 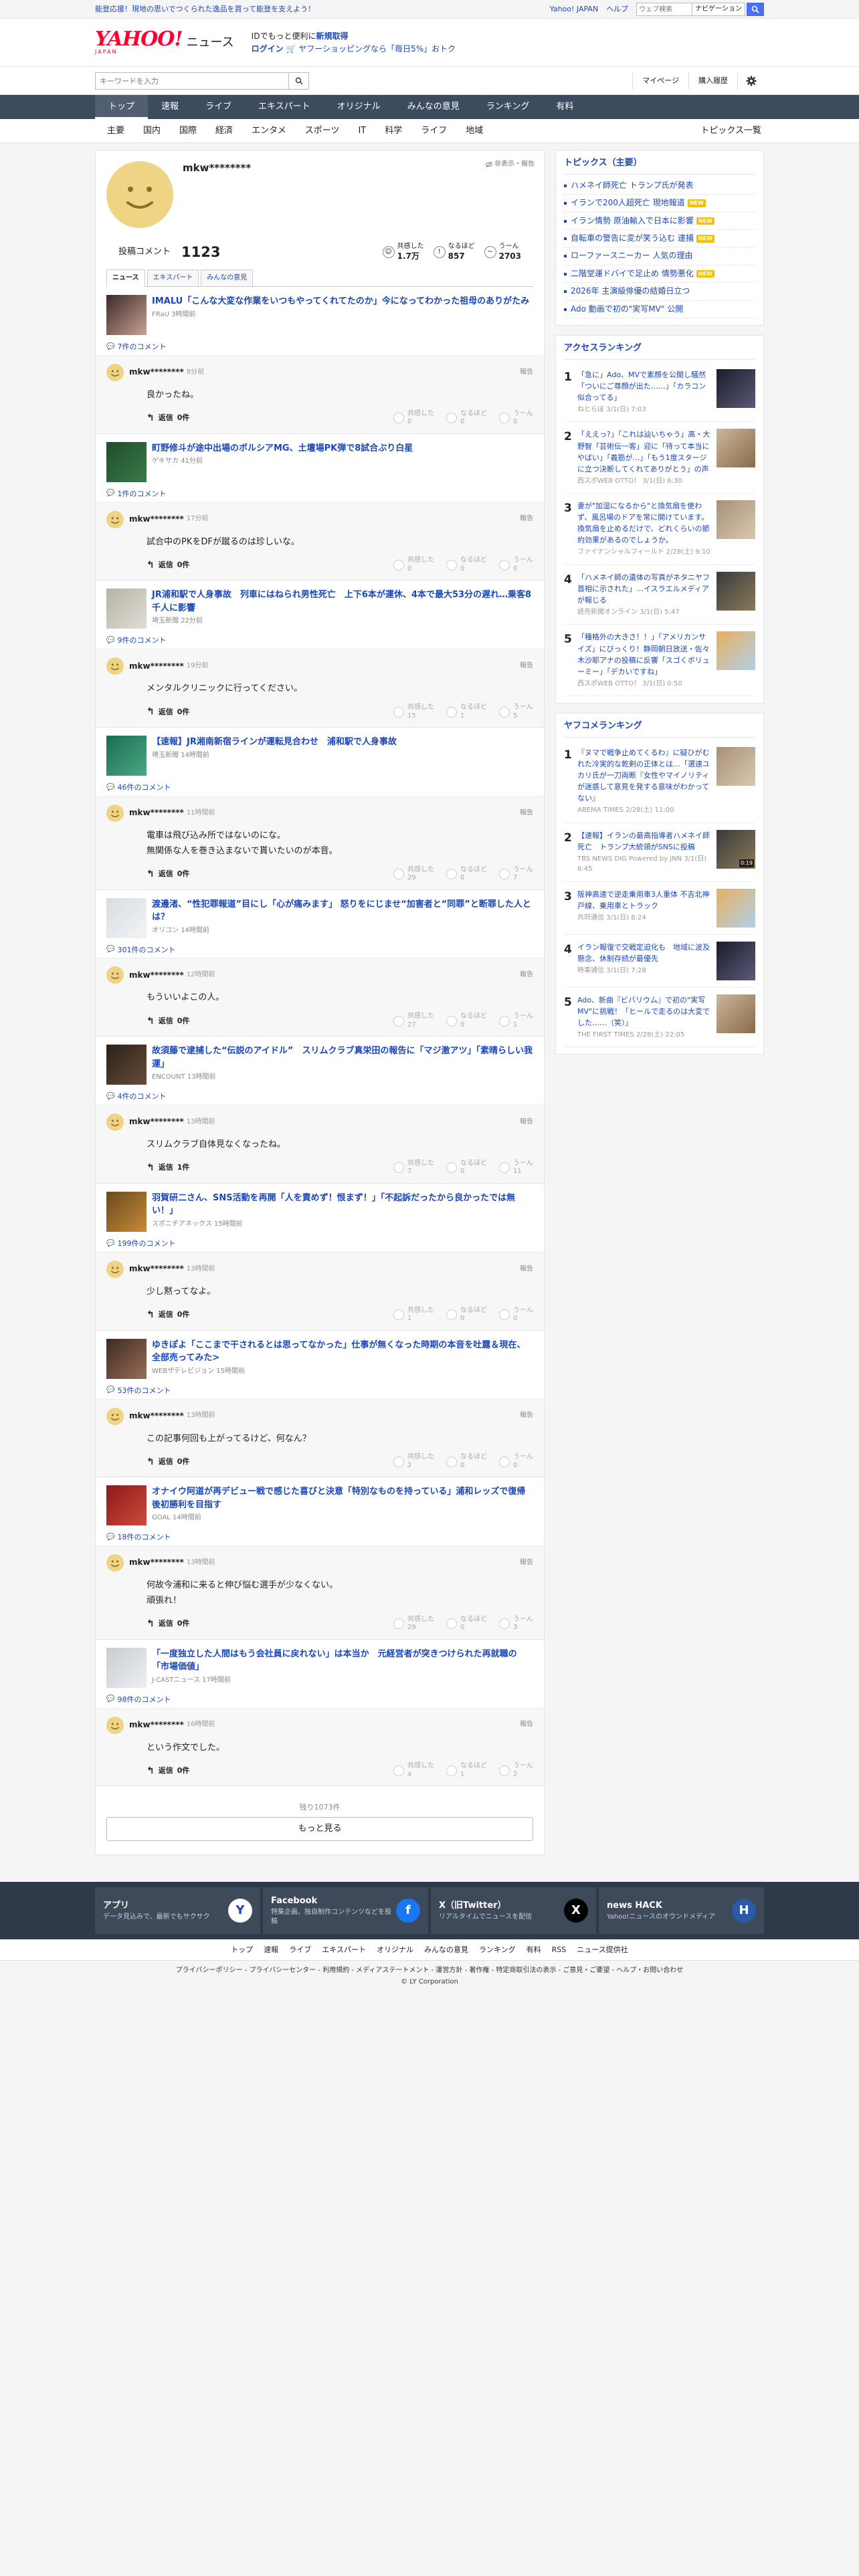 What do you see at coordinates (660, 186) in the screenshot?
I see `topic-item: ハメネイ師死亡 トランプ氏が発表` at bounding box center [660, 186].